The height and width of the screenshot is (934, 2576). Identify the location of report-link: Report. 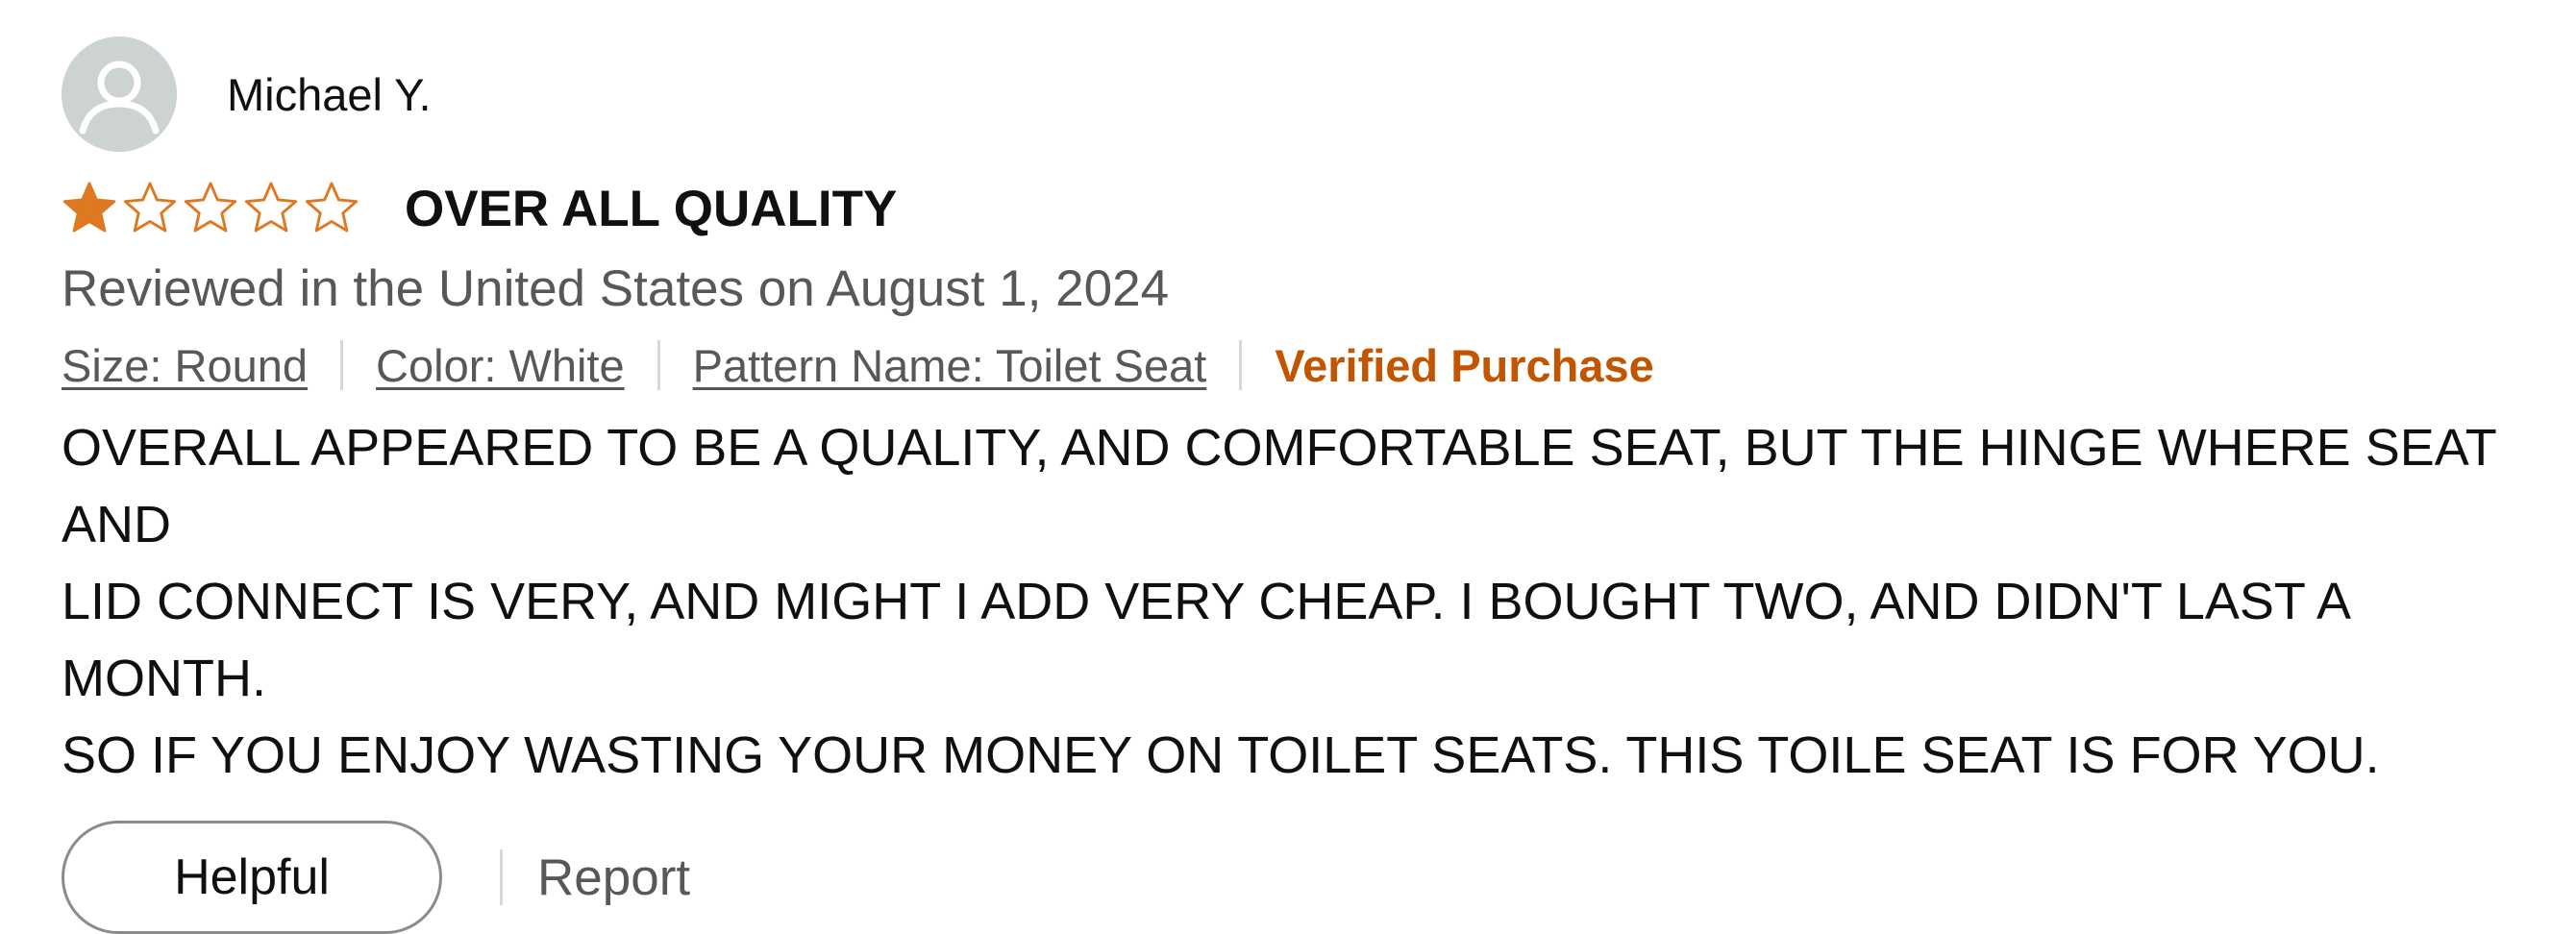
(613, 878).